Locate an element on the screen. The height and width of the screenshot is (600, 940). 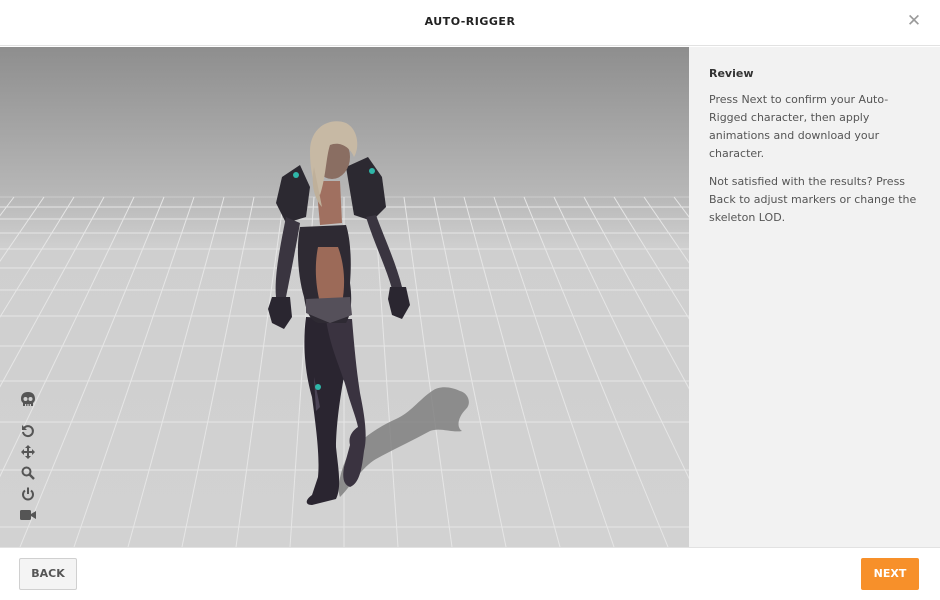
back-button: BACK is located at coordinates (48, 574).